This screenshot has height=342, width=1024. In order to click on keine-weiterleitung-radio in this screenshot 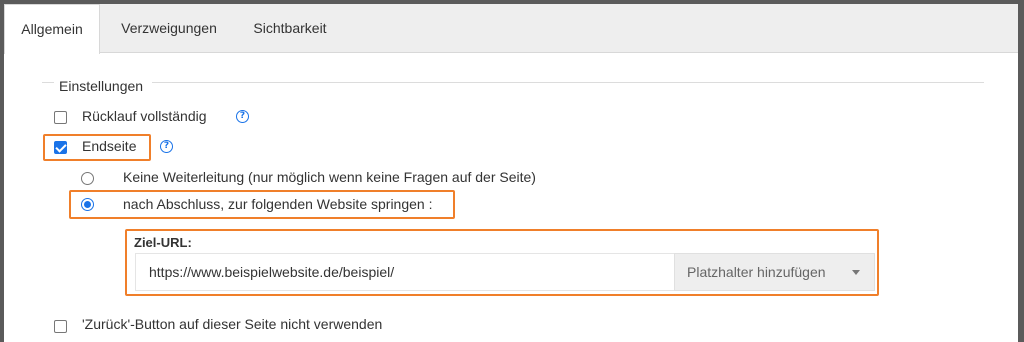, I will do `click(87, 178)`.